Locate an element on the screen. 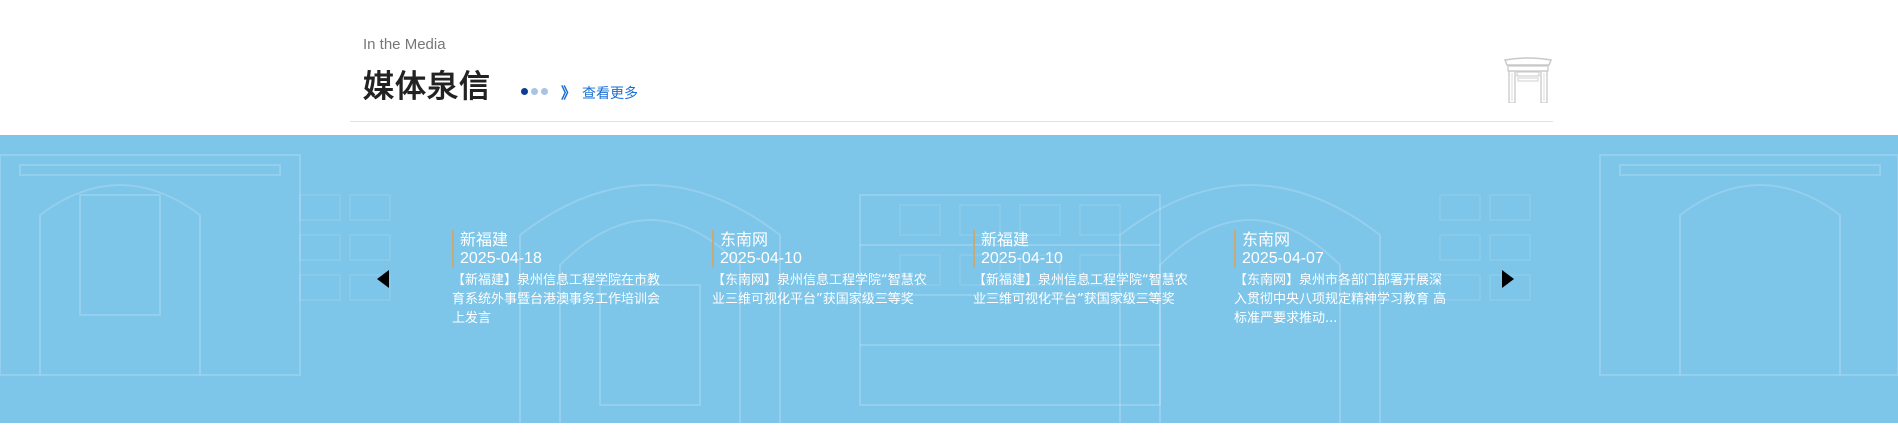  section-title: 媒体泉信 is located at coordinates (427, 87).